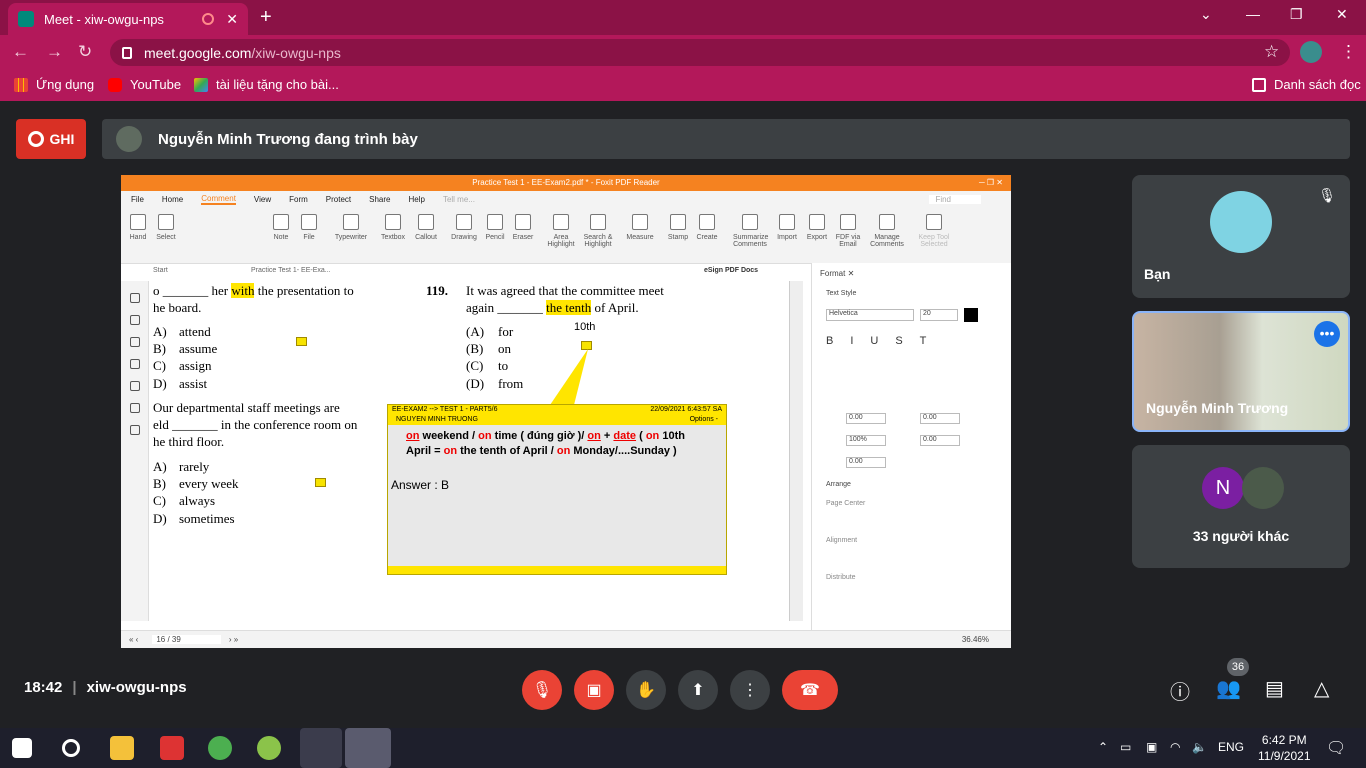 This screenshot has width=1366, height=768. Describe the element at coordinates (22, 748) in the screenshot. I see `start-windows-icon` at that location.